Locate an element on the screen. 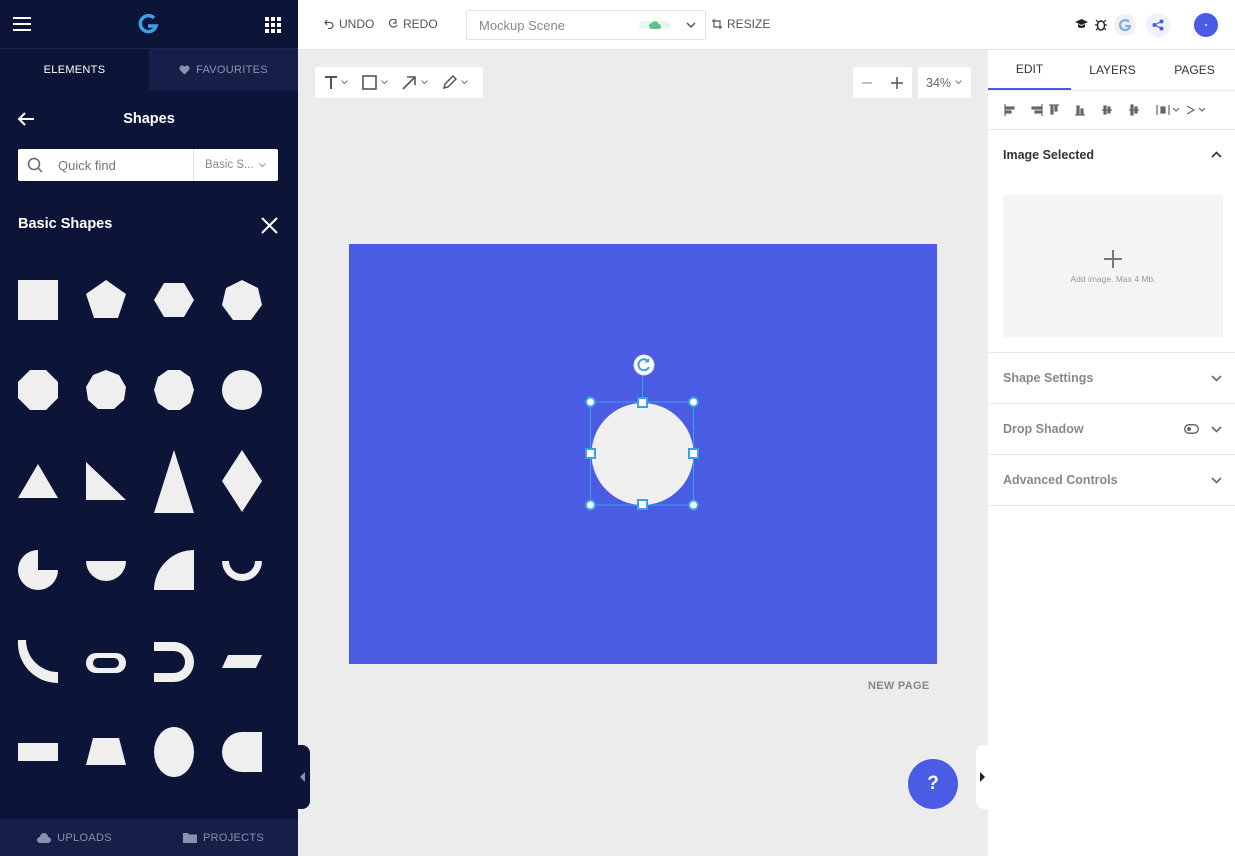 The image size is (1235, 856). resize-handle-bottom-left is located at coordinates (590, 505).